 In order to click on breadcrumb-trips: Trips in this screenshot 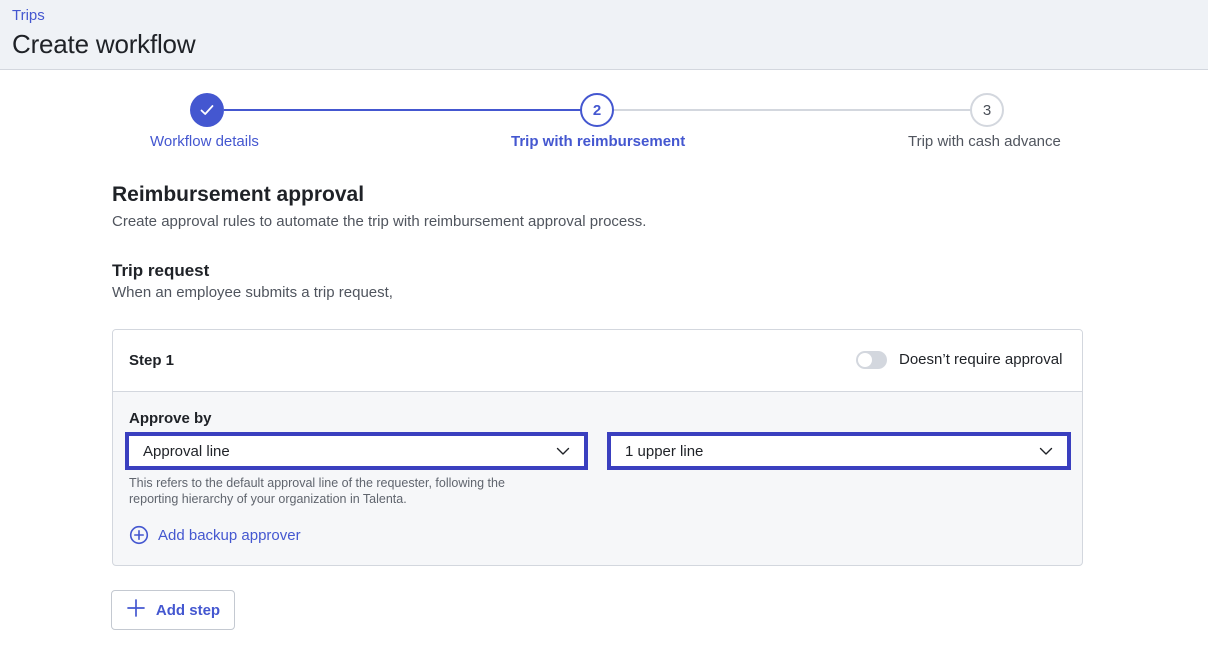, I will do `click(28, 15)`.